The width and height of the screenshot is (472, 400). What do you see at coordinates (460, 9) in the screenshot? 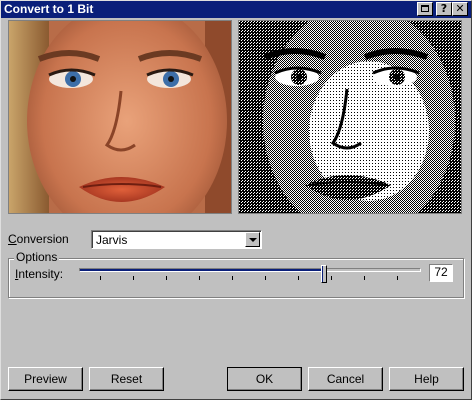
I see `close-button: ✕` at bounding box center [460, 9].